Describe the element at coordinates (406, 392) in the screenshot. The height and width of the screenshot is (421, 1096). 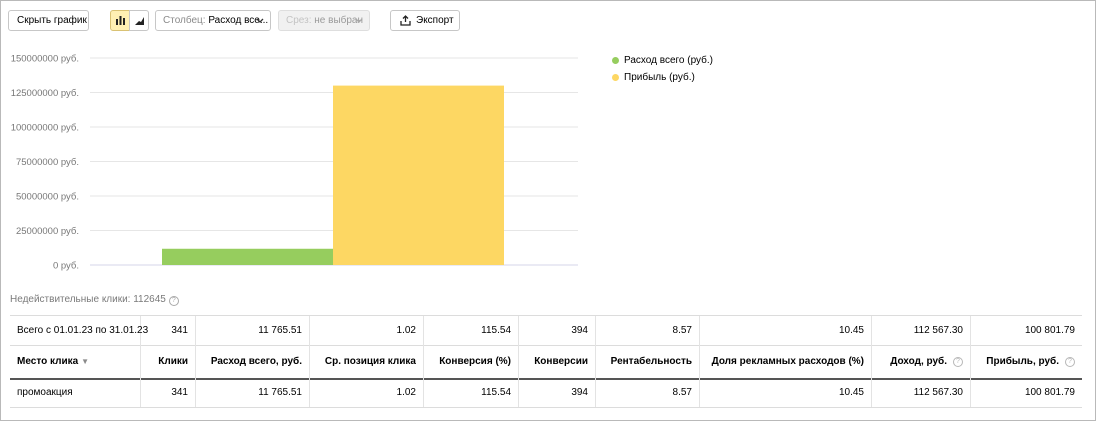
I see `data-cell-text: 1.02` at that location.